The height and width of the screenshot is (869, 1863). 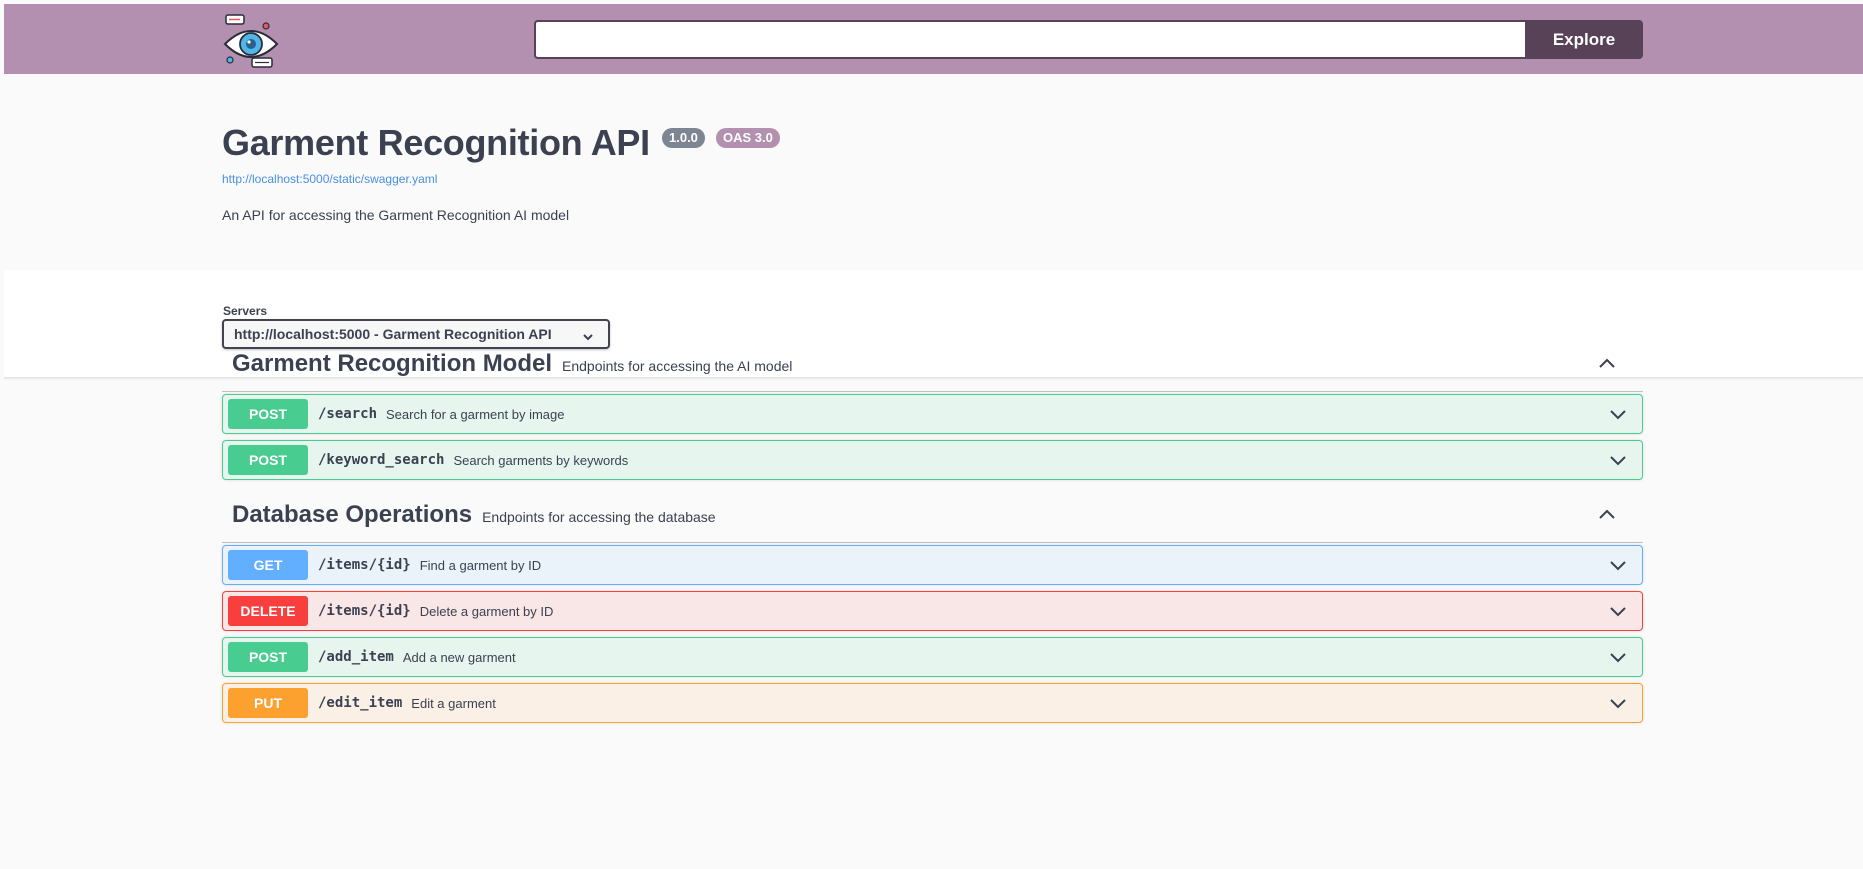 What do you see at coordinates (356, 657) in the screenshot?
I see `operation-path: /add_item` at bounding box center [356, 657].